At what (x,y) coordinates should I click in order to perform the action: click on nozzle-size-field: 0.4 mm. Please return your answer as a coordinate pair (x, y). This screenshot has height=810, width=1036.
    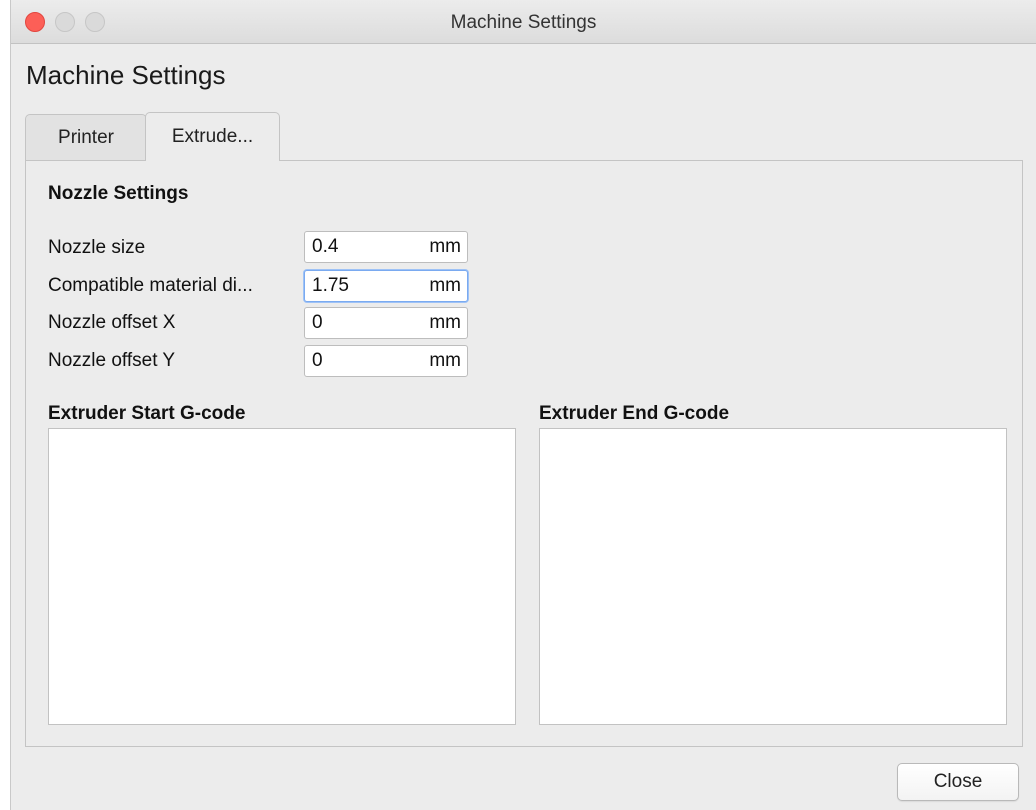
    Looking at the image, I should click on (386, 247).